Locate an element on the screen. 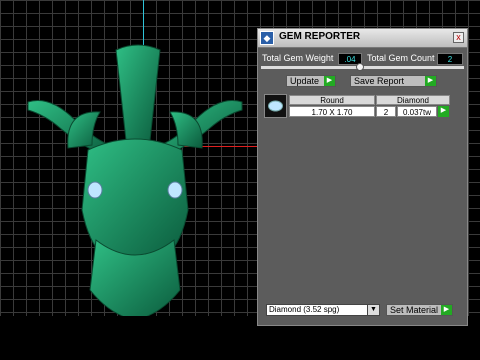  material-value: Diamond (3.52 spg) is located at coordinates (304, 309).